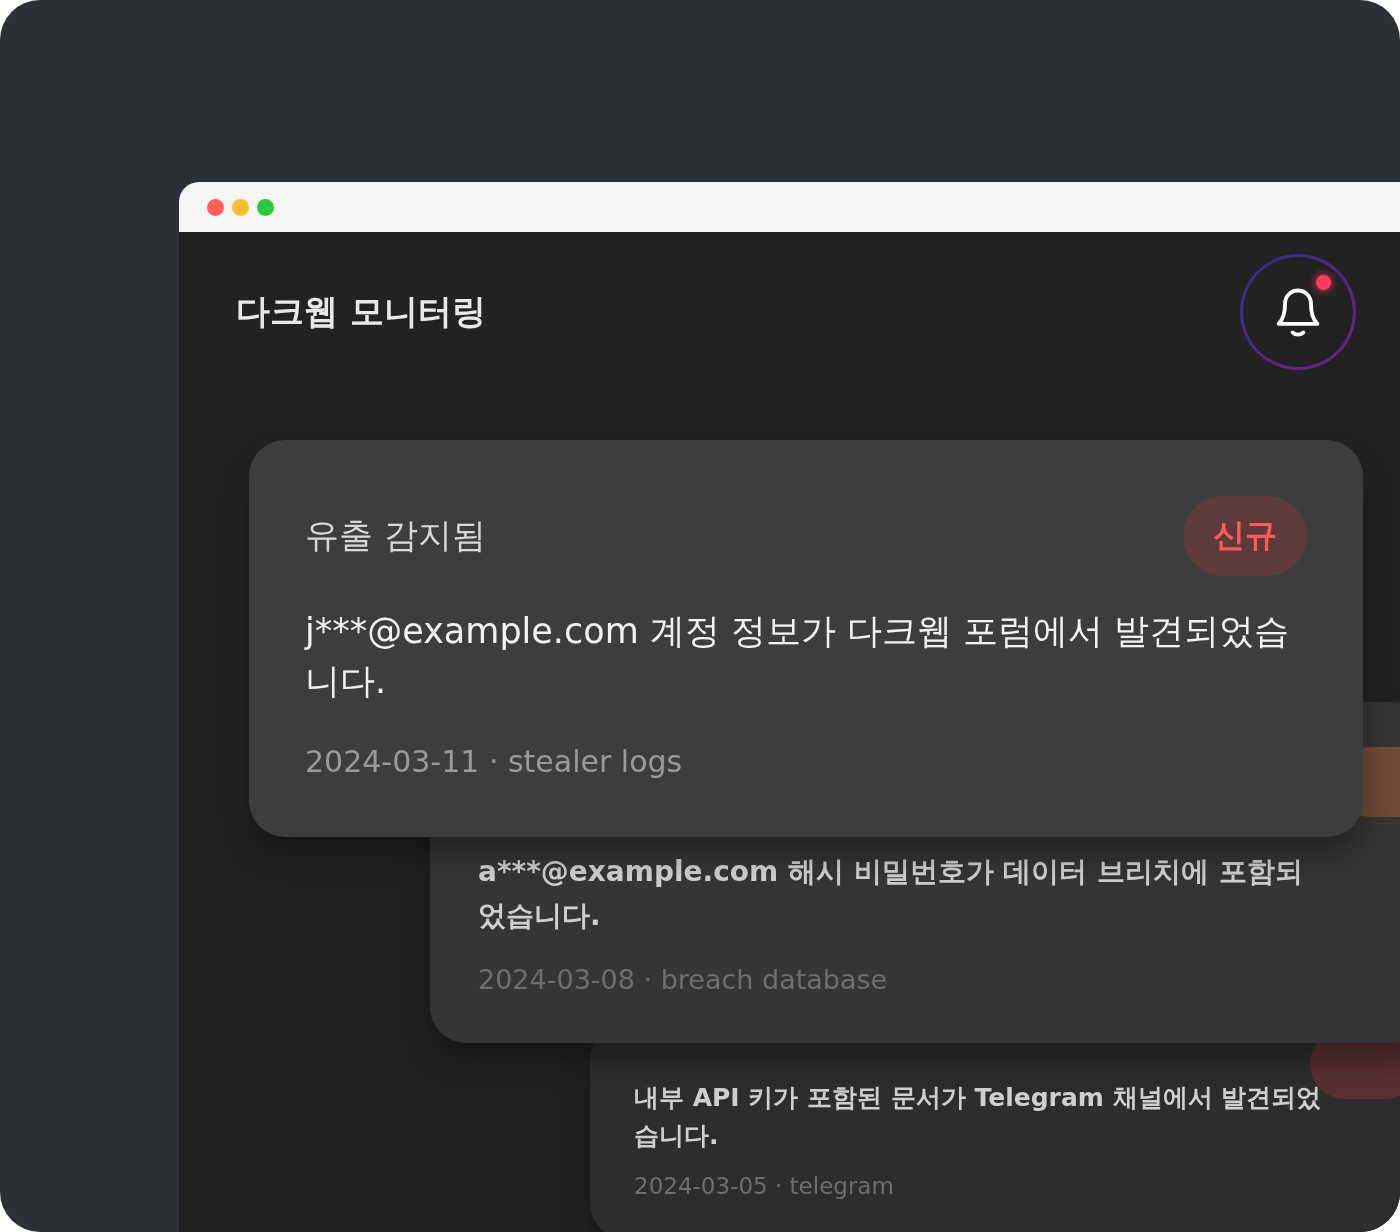  I want to click on alert-message: 내부 API 키가 포함된 문서가 Telegram 채널에서 발견되었습니다., so click(978, 1117).